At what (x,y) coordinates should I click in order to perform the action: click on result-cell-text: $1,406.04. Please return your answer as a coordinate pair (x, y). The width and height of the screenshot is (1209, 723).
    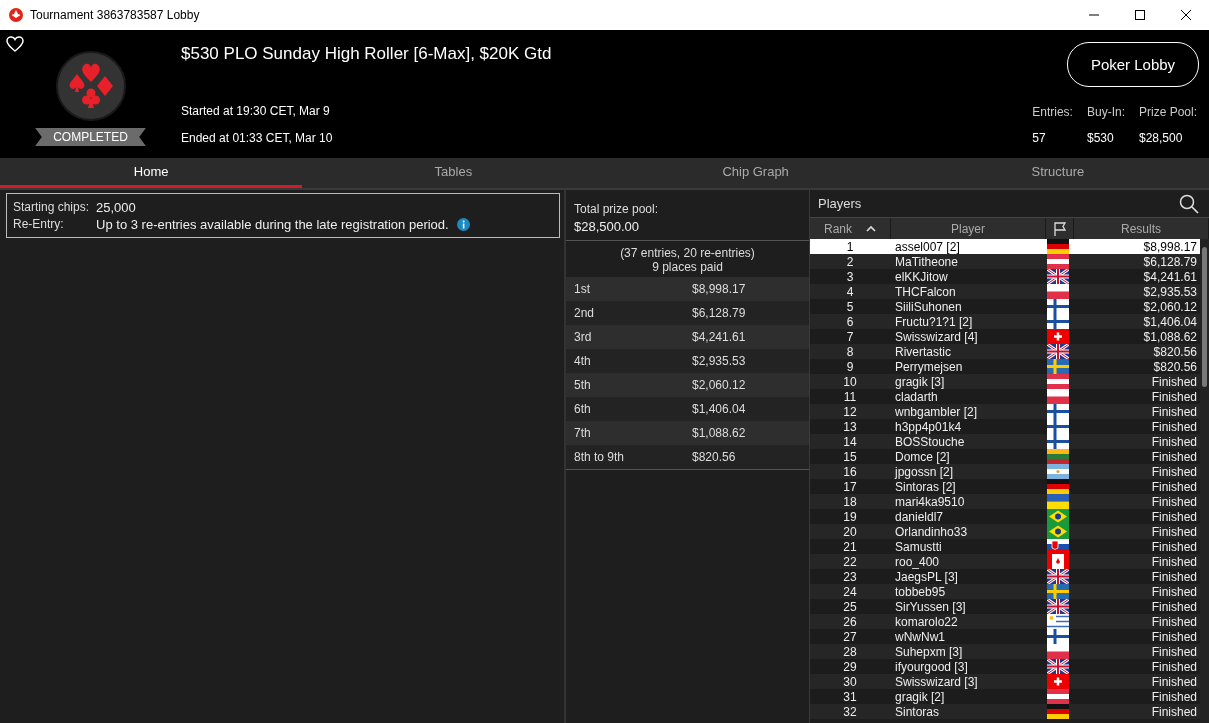
    Looking at the image, I should click on (1170, 321).